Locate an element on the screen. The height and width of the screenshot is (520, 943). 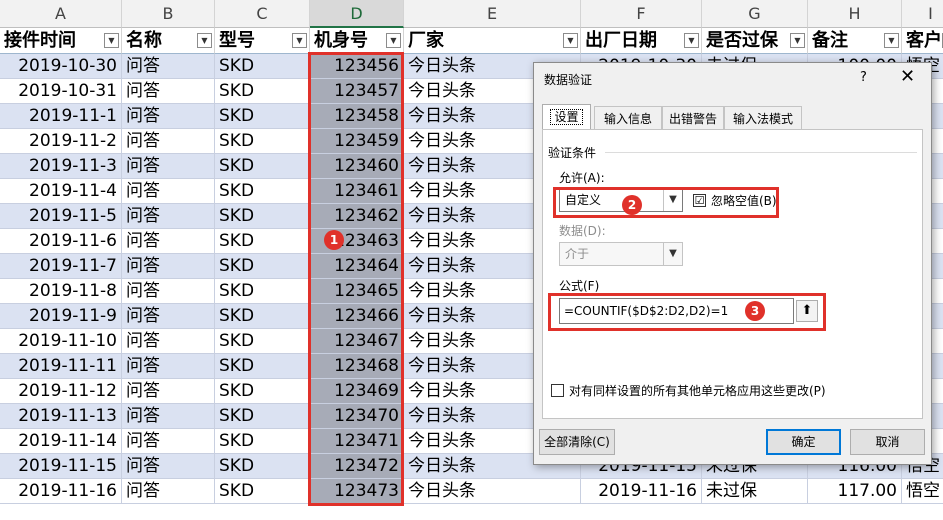
column-header-i: I is located at coordinates (922, 14).